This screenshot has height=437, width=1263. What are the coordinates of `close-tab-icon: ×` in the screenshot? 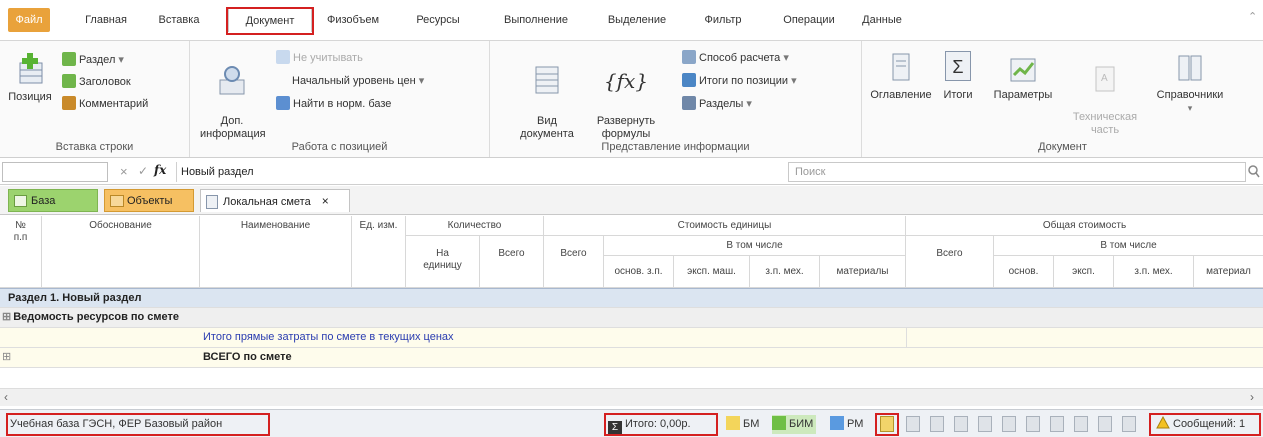 It's located at (325, 201).